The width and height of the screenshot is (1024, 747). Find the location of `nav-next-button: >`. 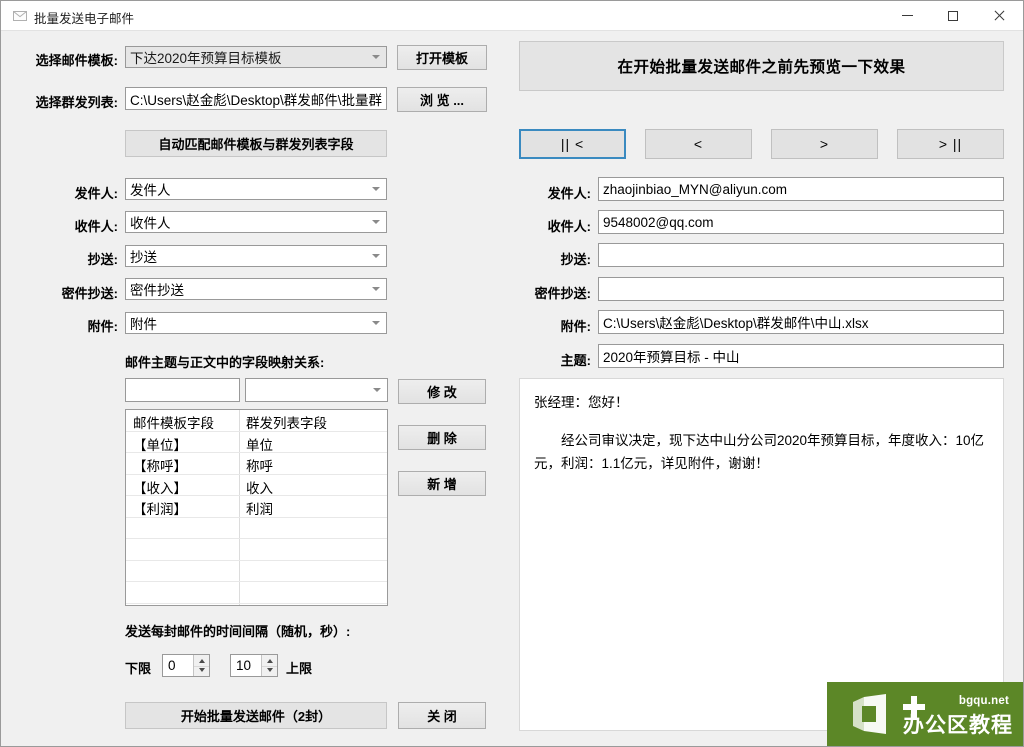

nav-next-button: > is located at coordinates (824, 144).